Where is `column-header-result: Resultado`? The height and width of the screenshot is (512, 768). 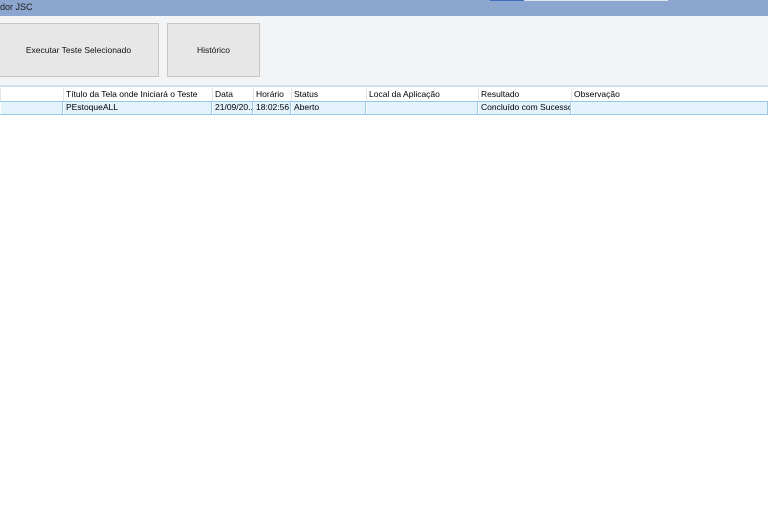
column-header-result: Resultado is located at coordinates (524, 94).